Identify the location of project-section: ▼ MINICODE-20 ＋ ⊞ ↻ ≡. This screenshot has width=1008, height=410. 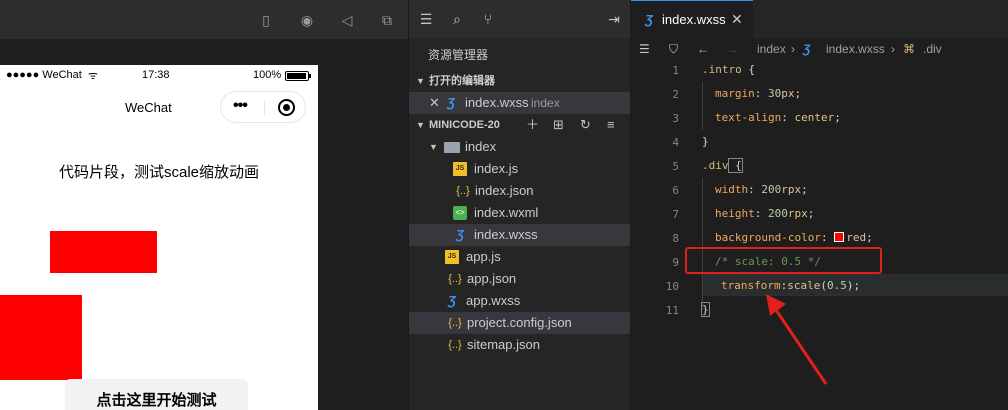
(520, 125).